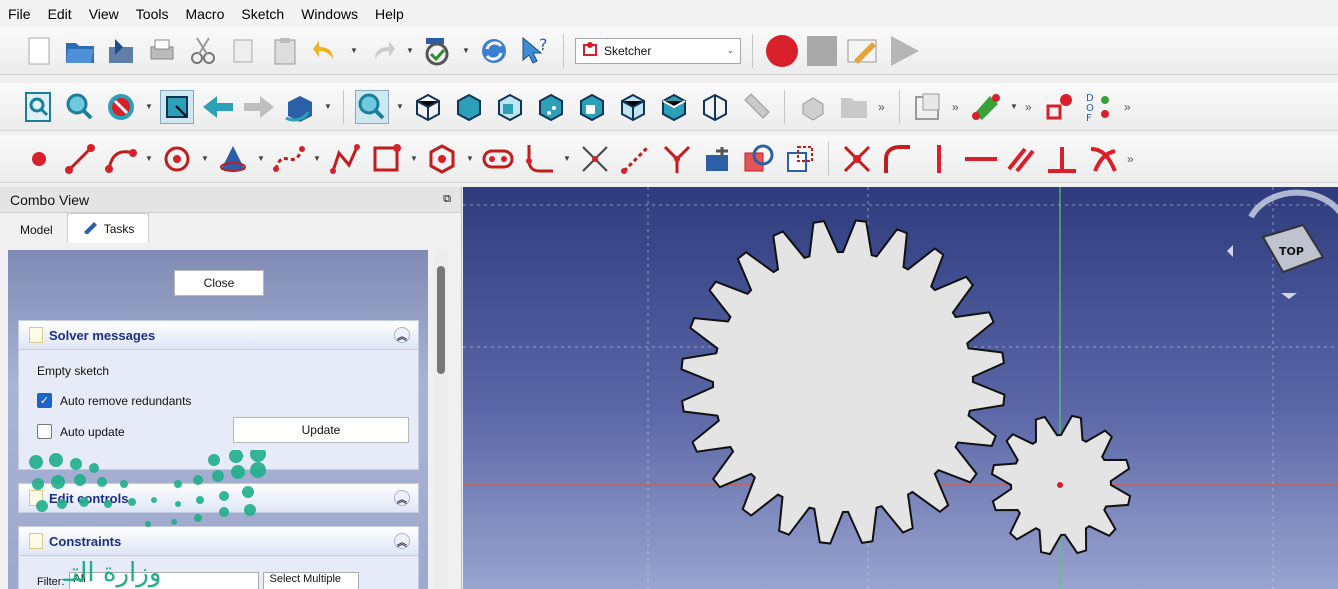 This screenshot has height=589, width=1338. Describe the element at coordinates (289, 159) in the screenshot. I see `bspline-icon` at that location.